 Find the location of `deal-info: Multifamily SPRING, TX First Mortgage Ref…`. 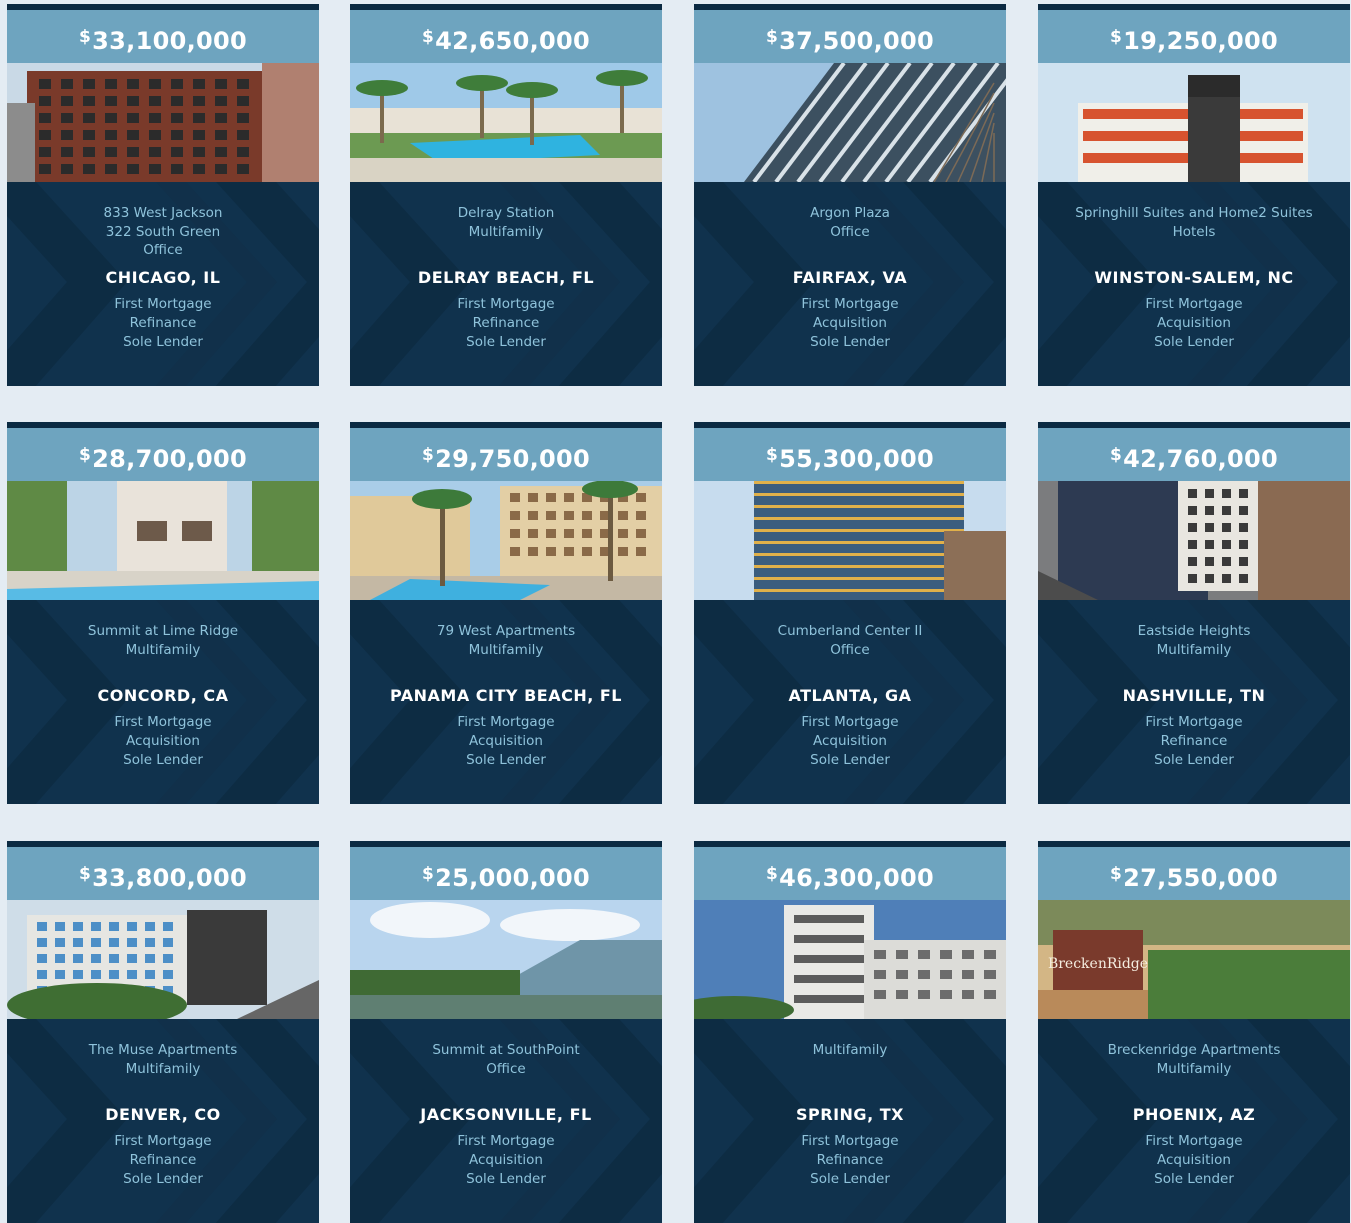

deal-info: Multifamily SPRING, TX First Mortgage Ref… is located at coordinates (850, 1121).